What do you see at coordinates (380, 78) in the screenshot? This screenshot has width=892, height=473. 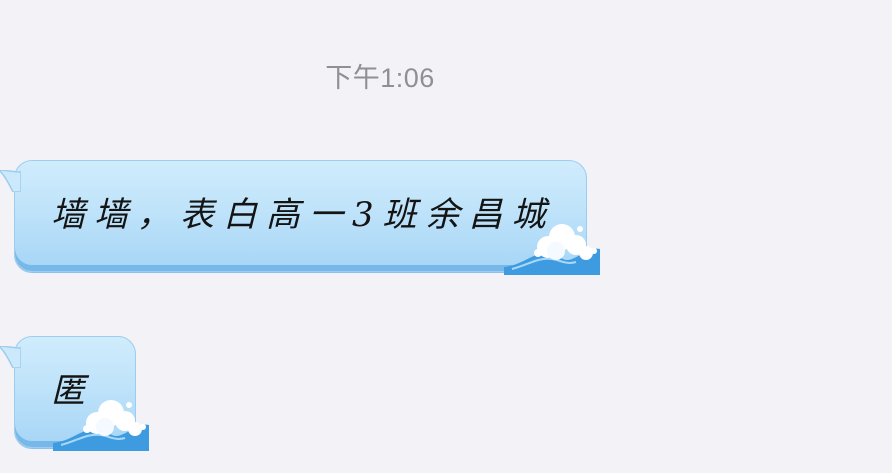 I see `message-timestamp: 下午1:06` at bounding box center [380, 78].